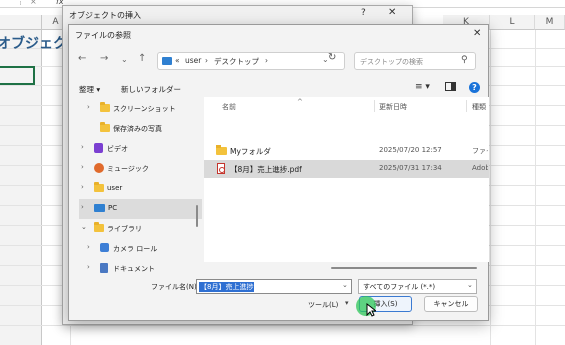  Describe the element at coordinates (464, 60) in the screenshot. I see `search-icon: ⚲` at that location.